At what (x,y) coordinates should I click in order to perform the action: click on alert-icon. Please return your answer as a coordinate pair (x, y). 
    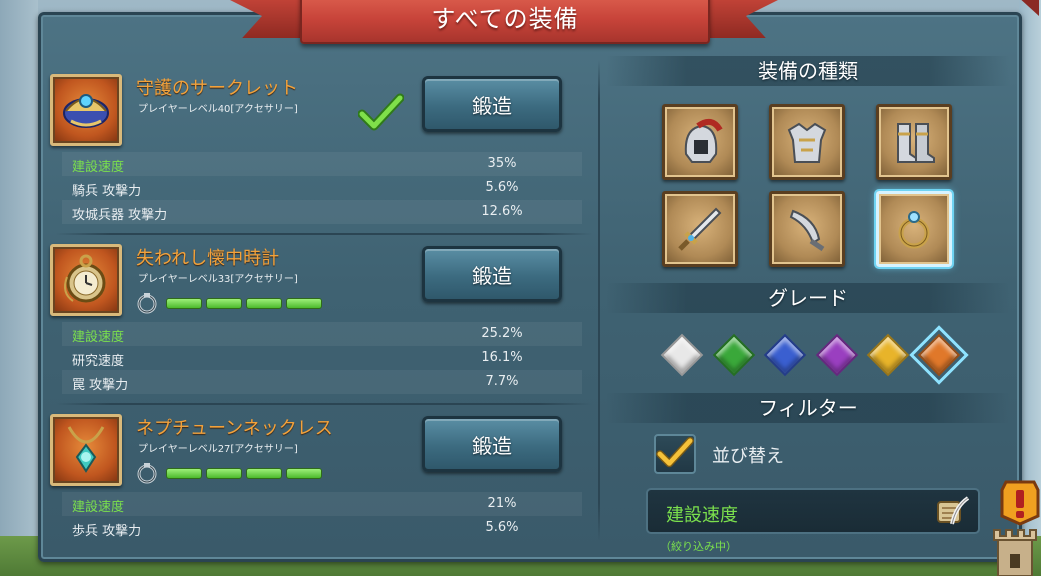
    Looking at the image, I should click on (1020, 502).